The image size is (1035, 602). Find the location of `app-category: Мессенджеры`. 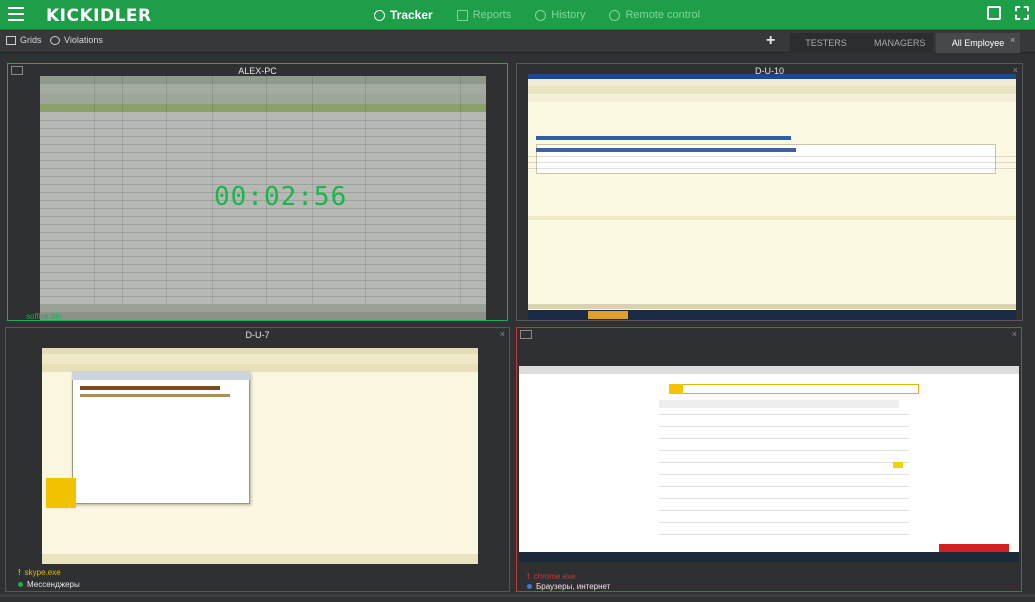

app-category: Мессенджеры is located at coordinates (49, 584).